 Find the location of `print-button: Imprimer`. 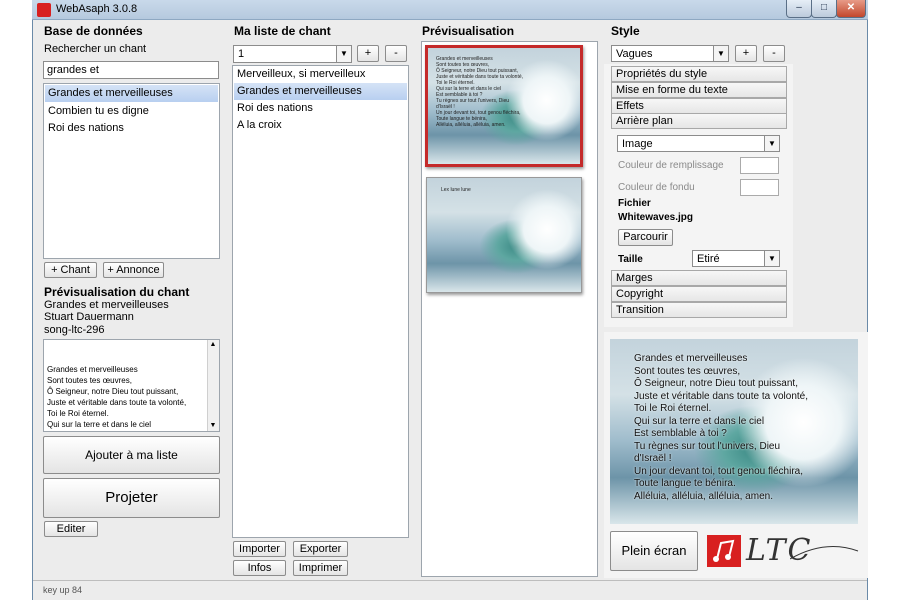

print-button: Imprimer is located at coordinates (320, 568).